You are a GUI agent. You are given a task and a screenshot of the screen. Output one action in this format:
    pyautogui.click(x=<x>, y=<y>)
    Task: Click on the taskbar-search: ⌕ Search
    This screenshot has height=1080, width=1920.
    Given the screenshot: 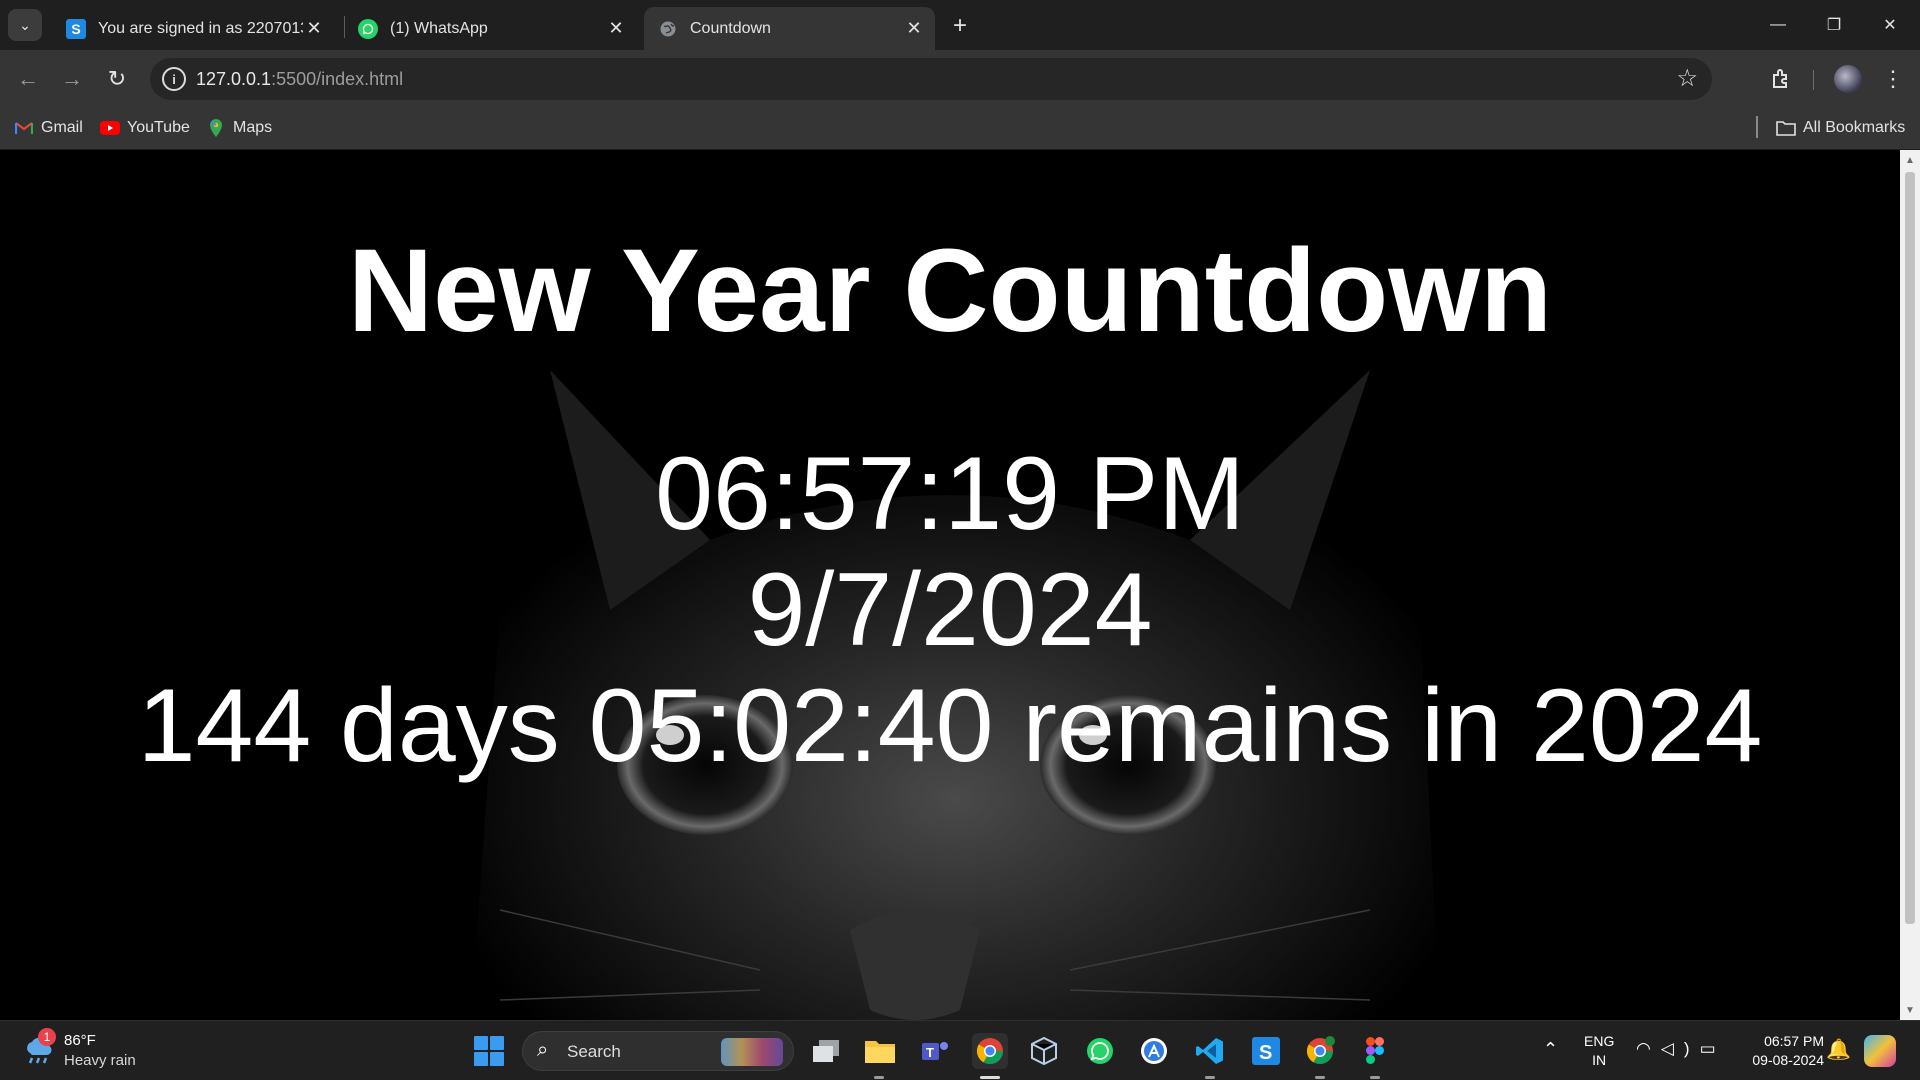 What is the action you would take?
    pyautogui.click(x=658, y=1051)
    